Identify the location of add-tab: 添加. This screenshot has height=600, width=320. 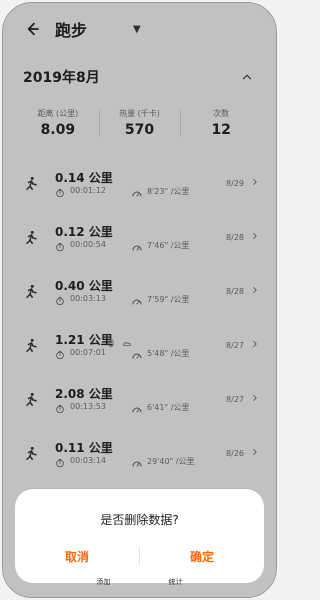
(104, 584).